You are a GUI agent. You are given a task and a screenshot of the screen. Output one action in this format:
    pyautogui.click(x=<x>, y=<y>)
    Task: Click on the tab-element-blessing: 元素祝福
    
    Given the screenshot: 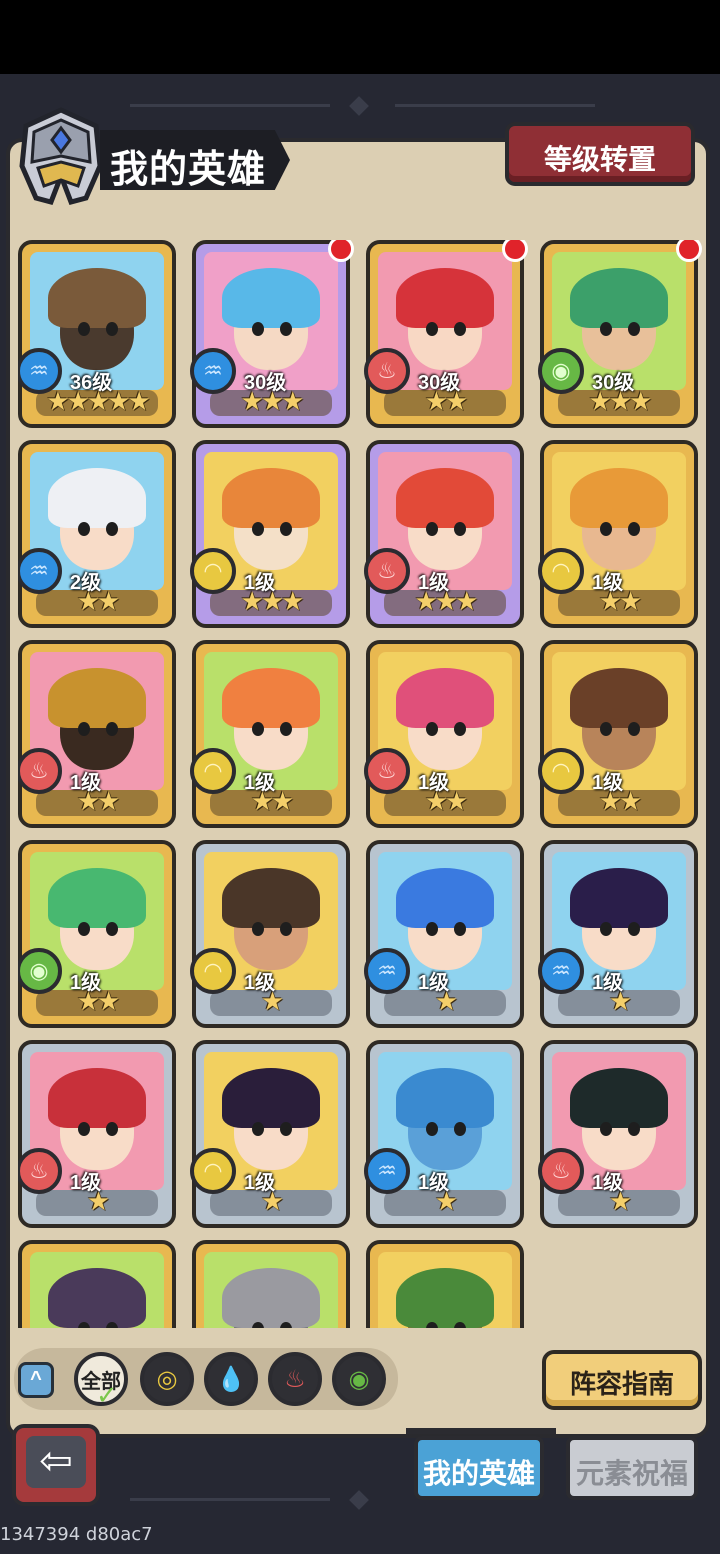 What is the action you would take?
    pyautogui.click(x=632, y=1468)
    